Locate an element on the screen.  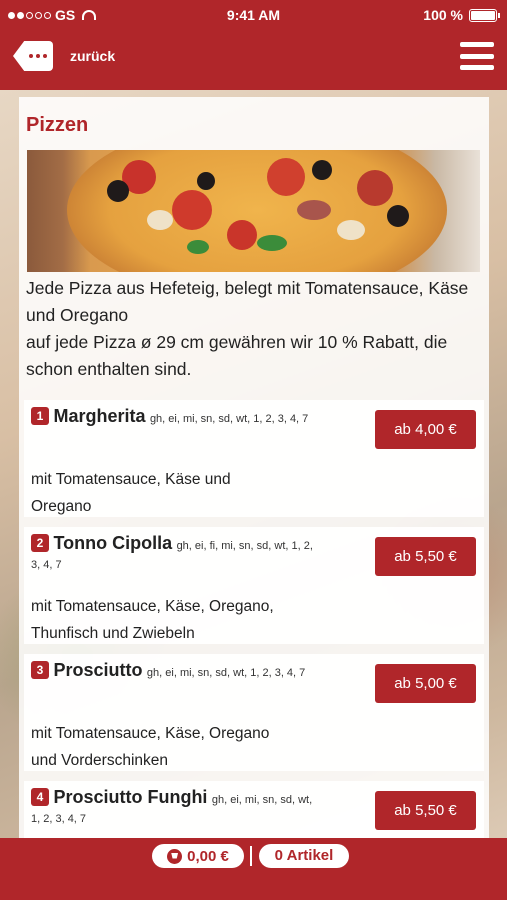
back-label: zurück is located at coordinates (92, 56).